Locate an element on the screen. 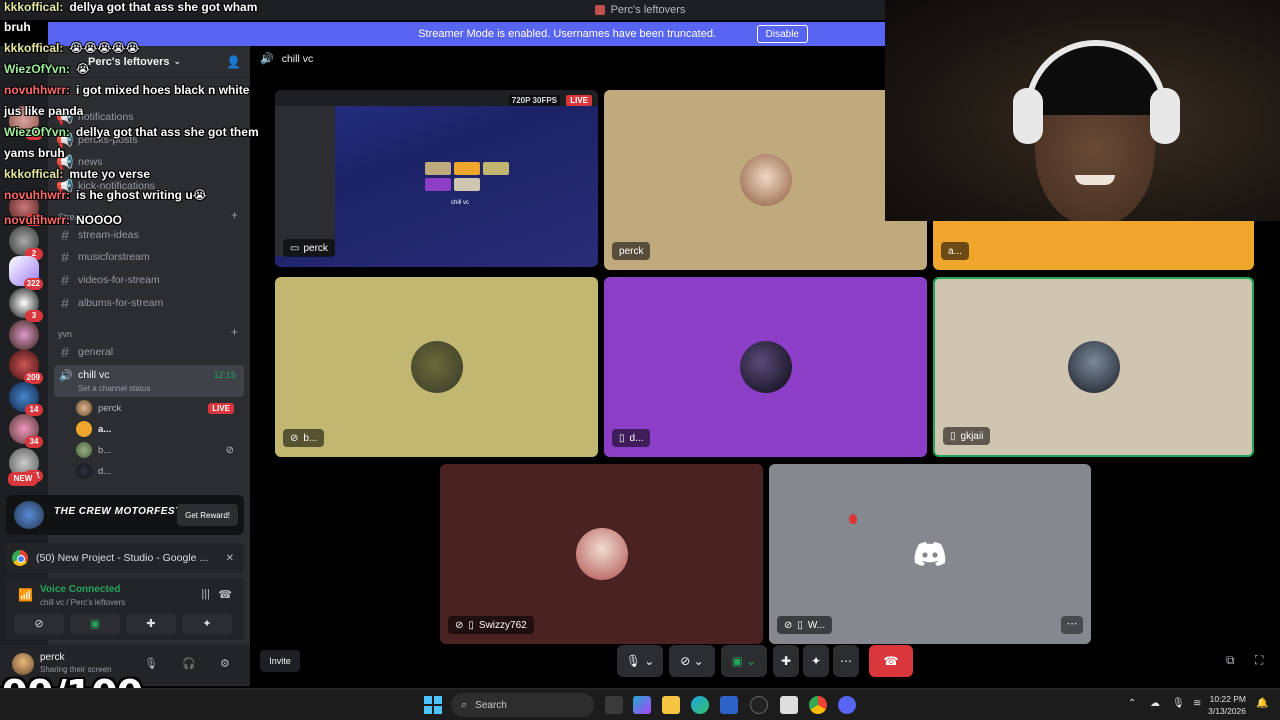 The height and width of the screenshot is (720, 1280). voice-user-perck: perck LIVE is located at coordinates (160, 408).